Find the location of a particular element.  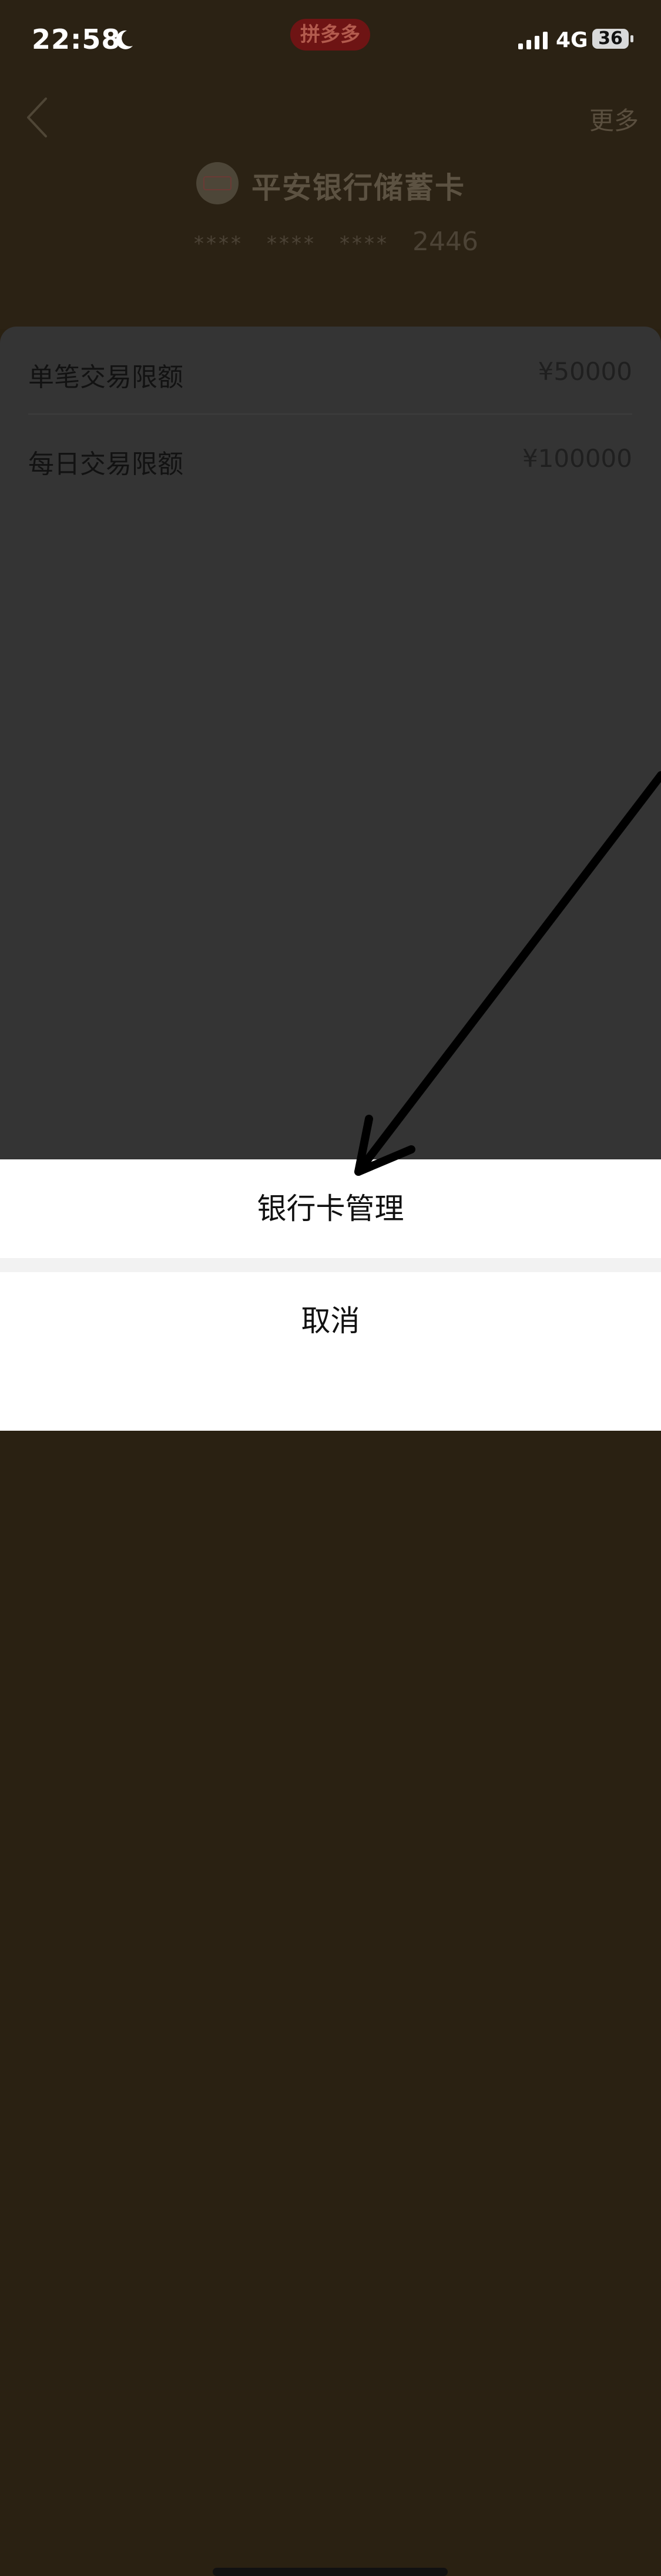

limit-row-daily: 每日交易限额 ¥100000 is located at coordinates (330, 457).